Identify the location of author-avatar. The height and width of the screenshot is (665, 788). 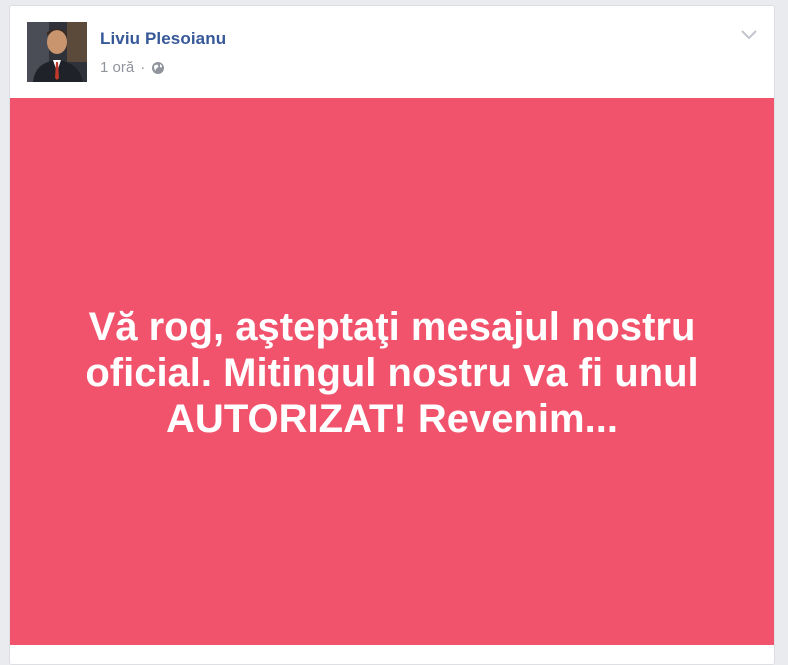
(57, 52).